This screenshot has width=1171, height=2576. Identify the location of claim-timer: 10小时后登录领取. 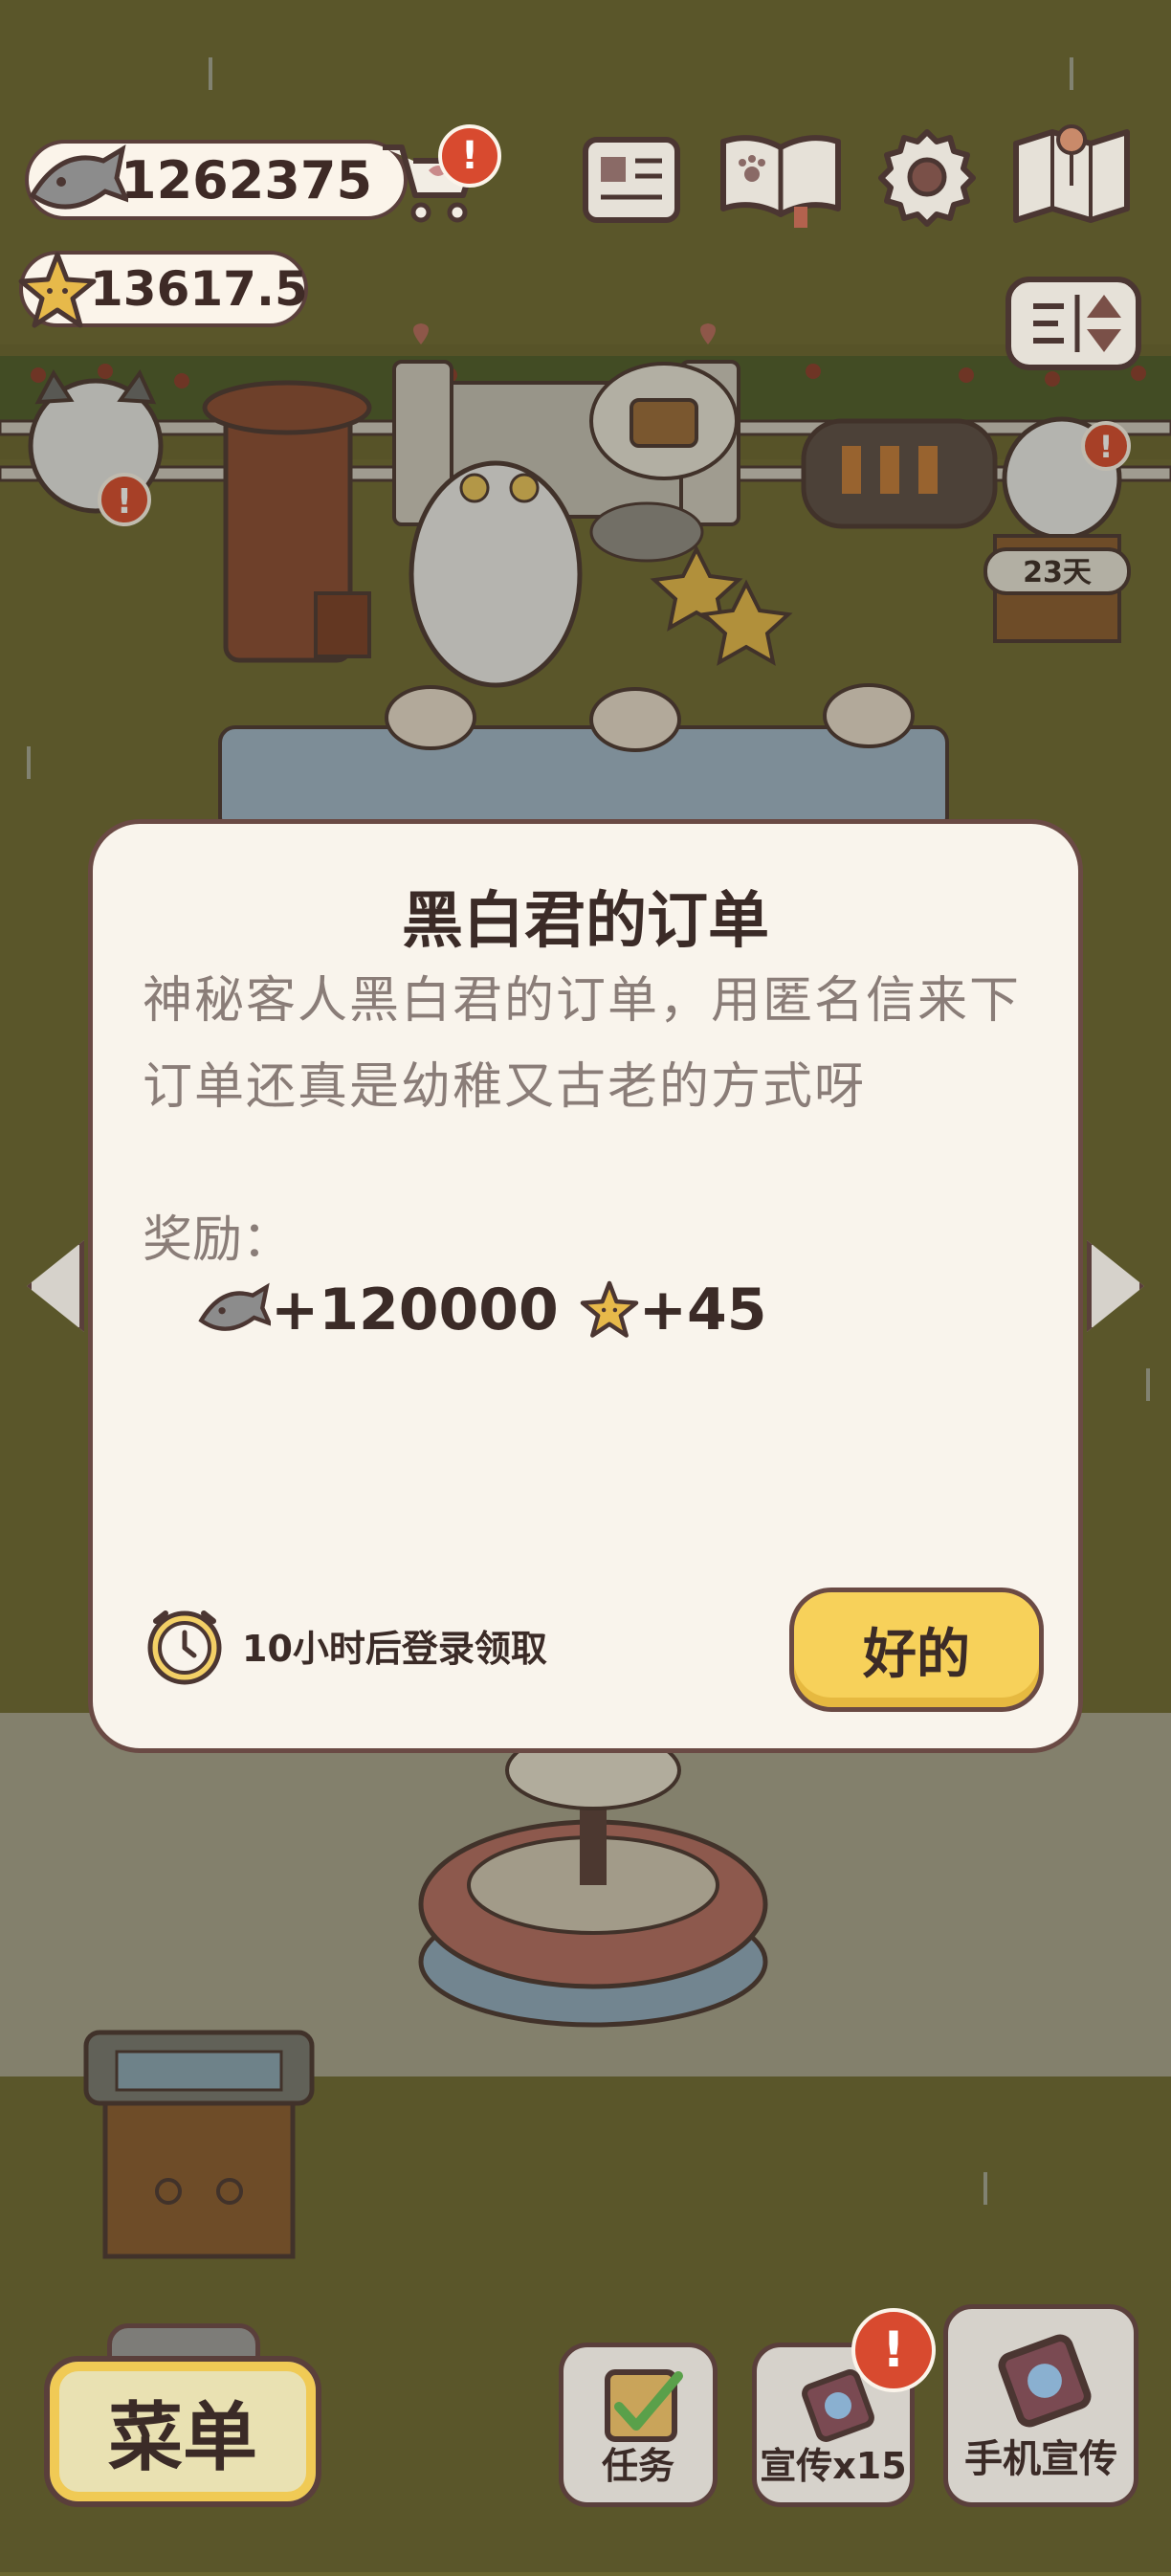
(343, 1646).